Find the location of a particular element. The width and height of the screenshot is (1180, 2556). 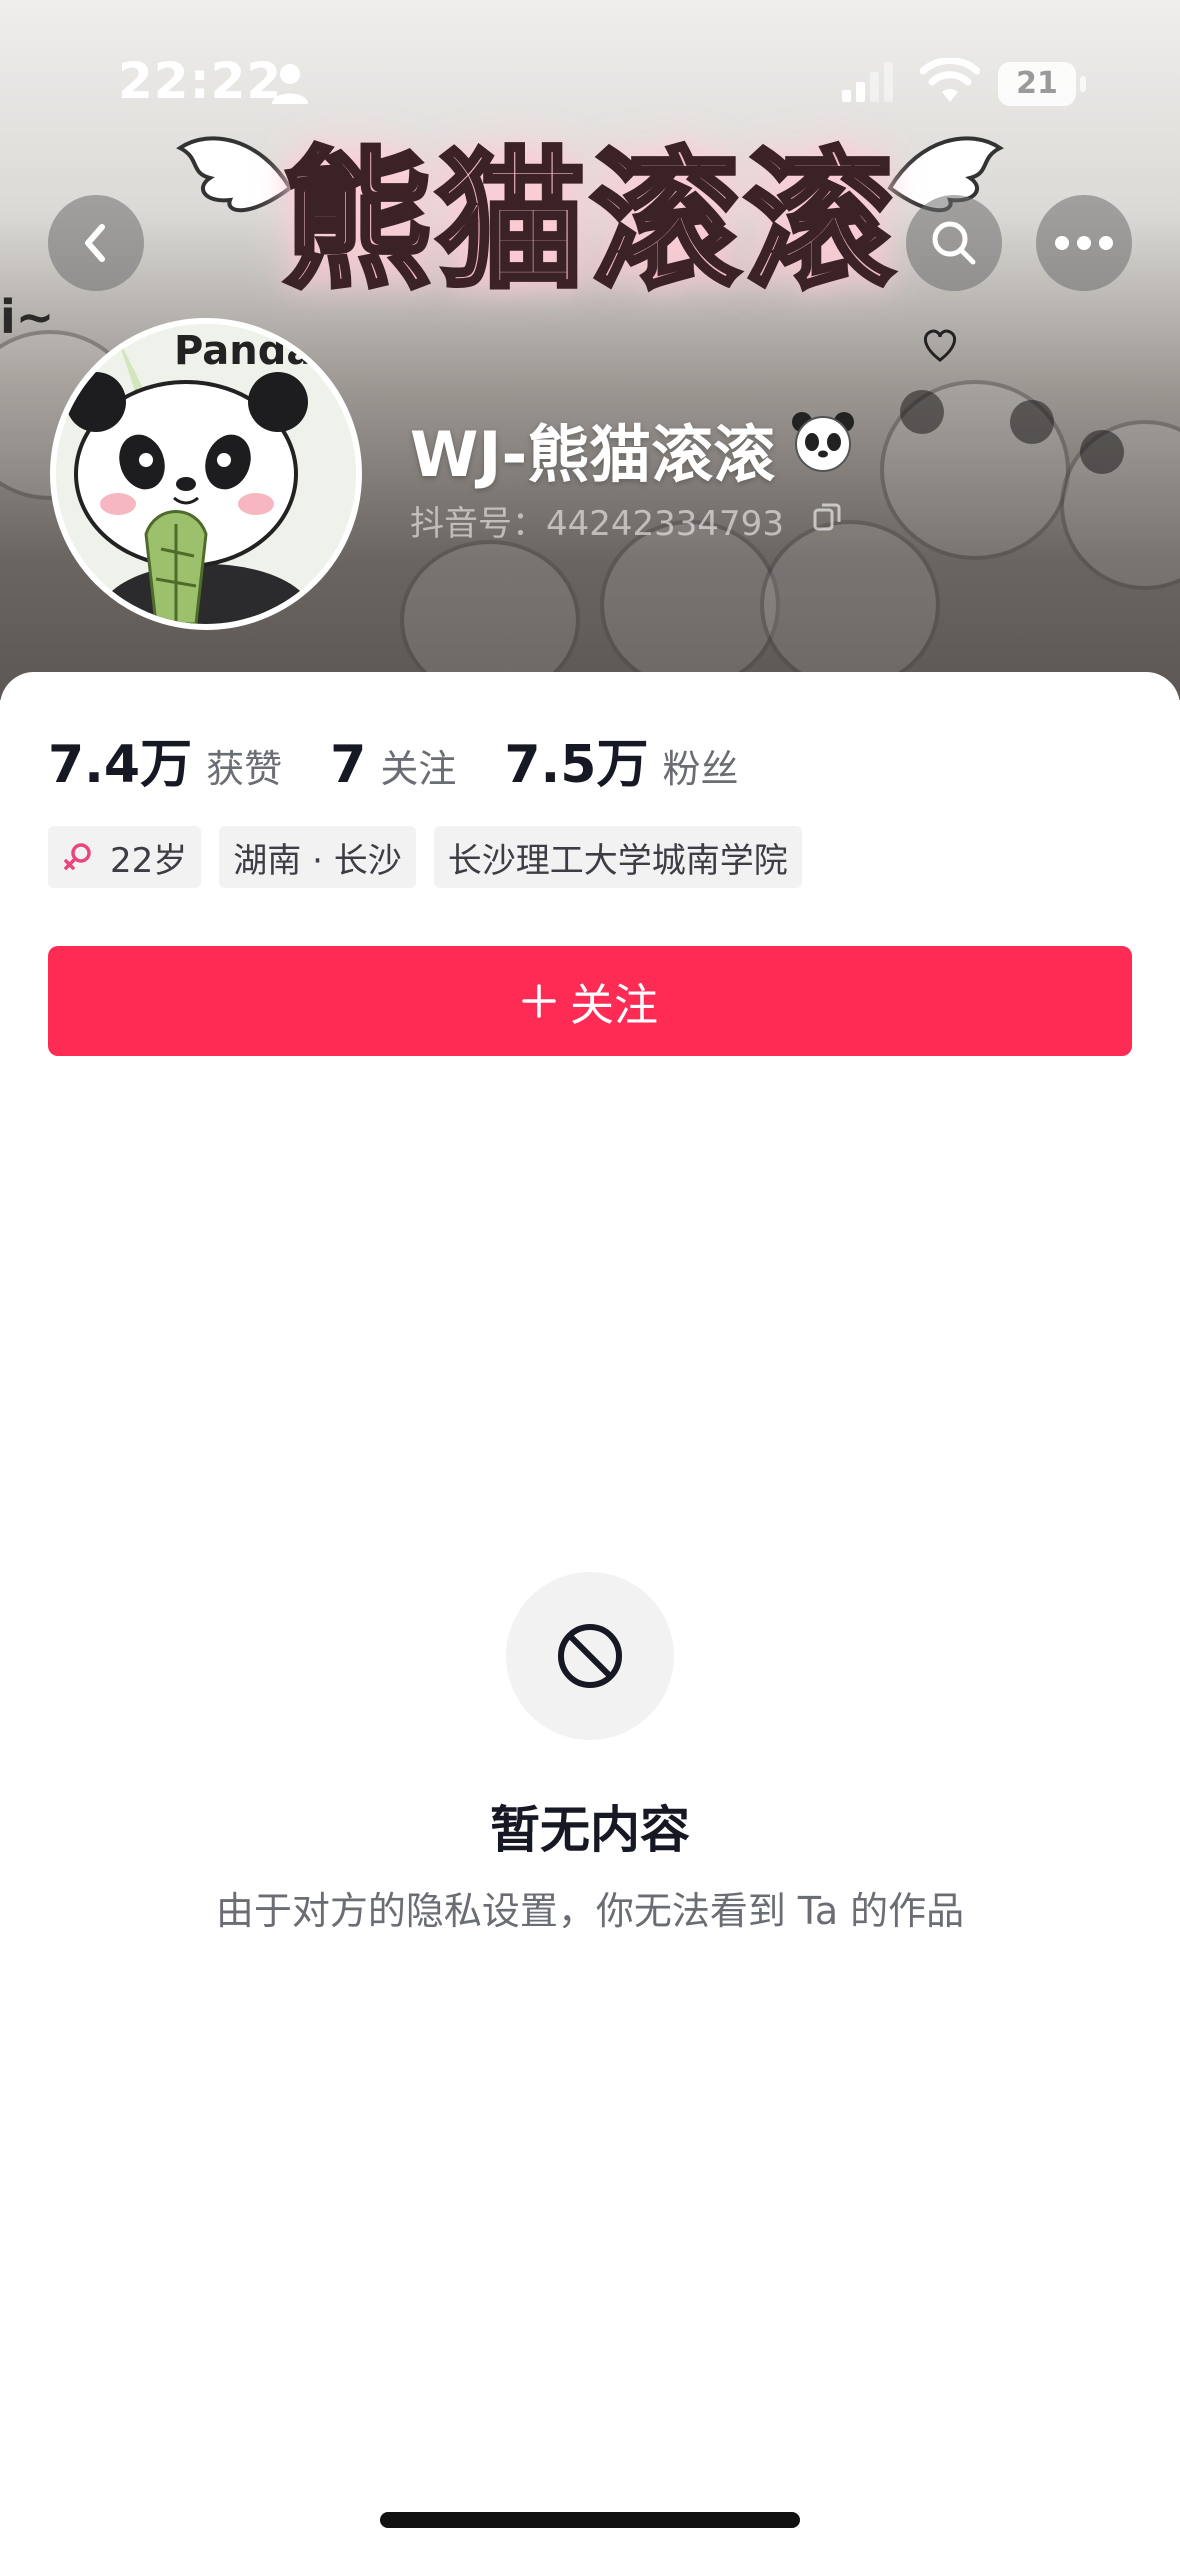

likes-label: 获赞 is located at coordinates (244, 769).